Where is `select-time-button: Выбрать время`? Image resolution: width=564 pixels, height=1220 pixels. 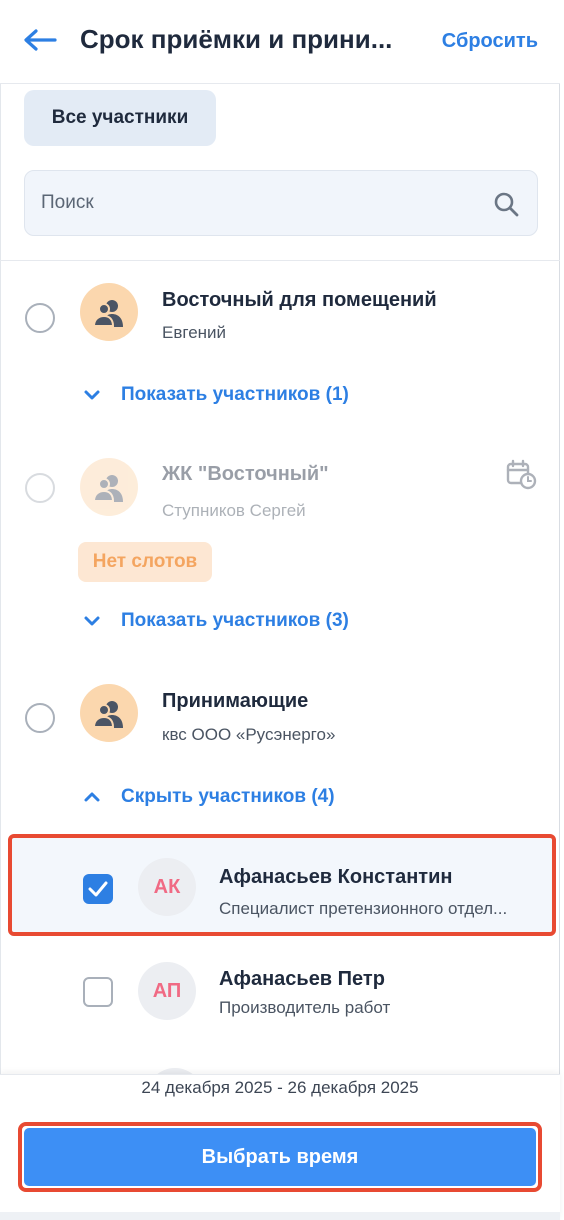 select-time-button: Выбрать время is located at coordinates (280, 1157).